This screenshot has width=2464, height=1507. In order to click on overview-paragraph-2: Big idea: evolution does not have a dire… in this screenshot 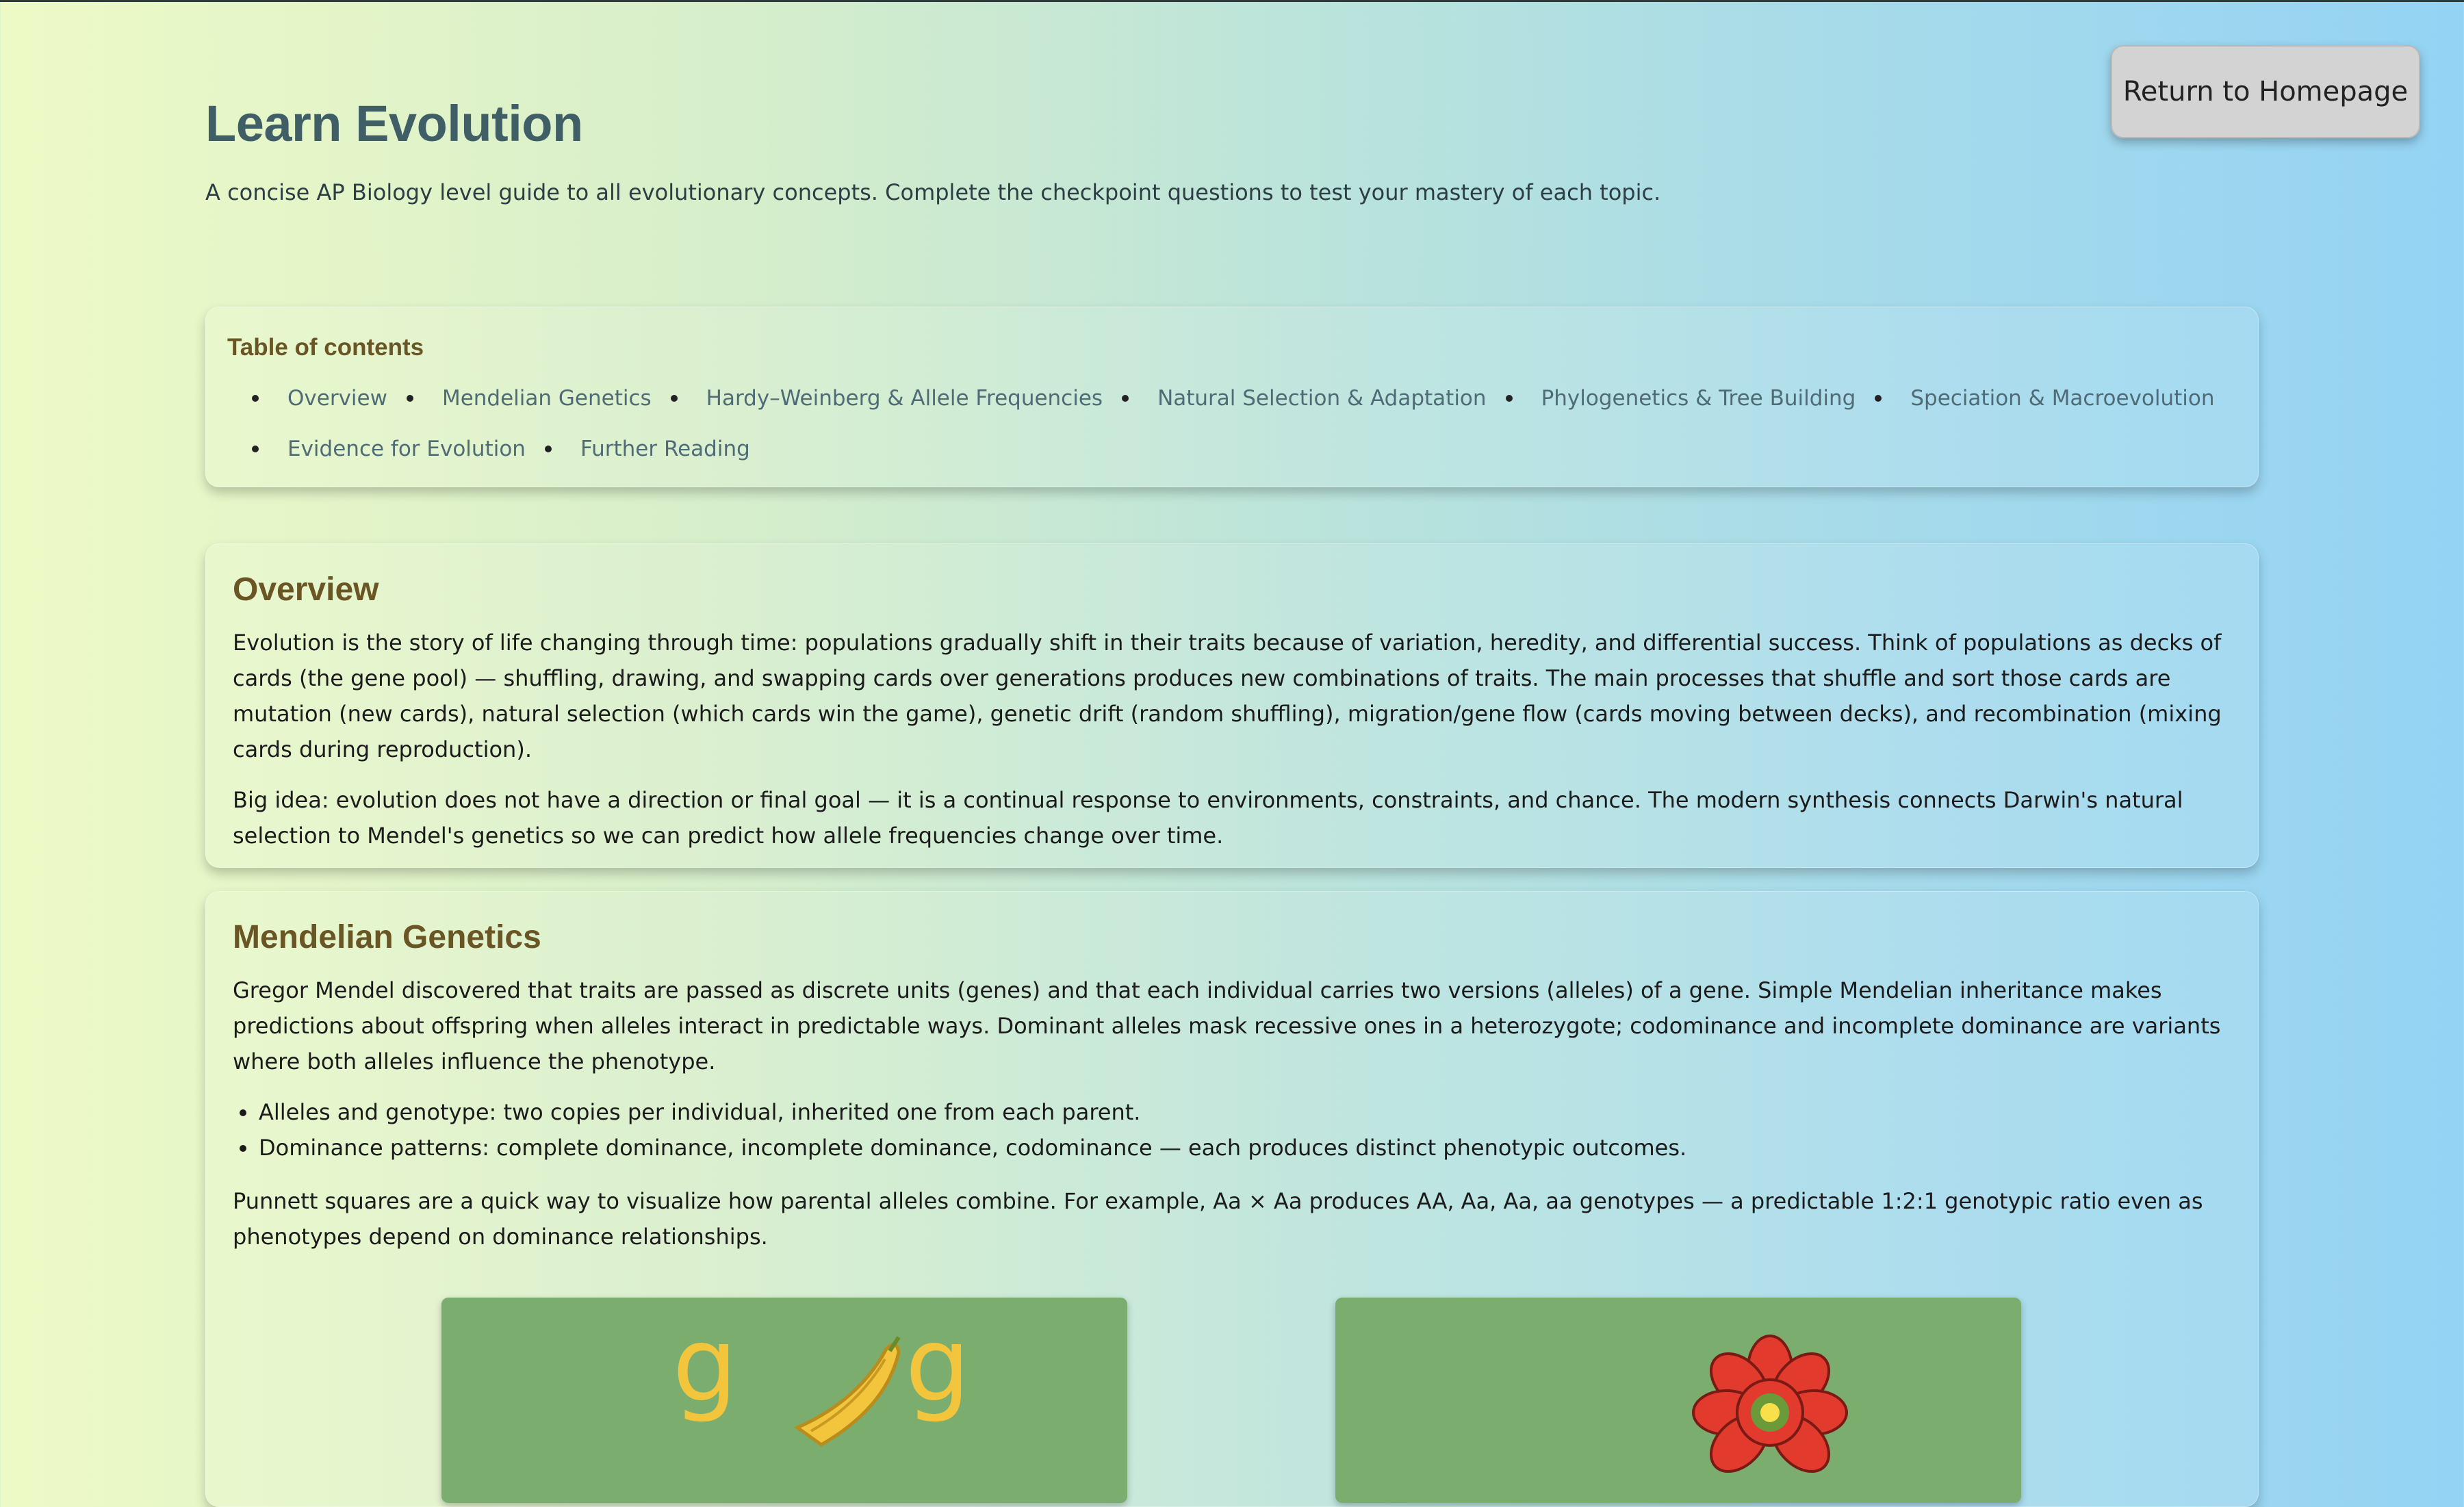, I will do `click(1208, 818)`.